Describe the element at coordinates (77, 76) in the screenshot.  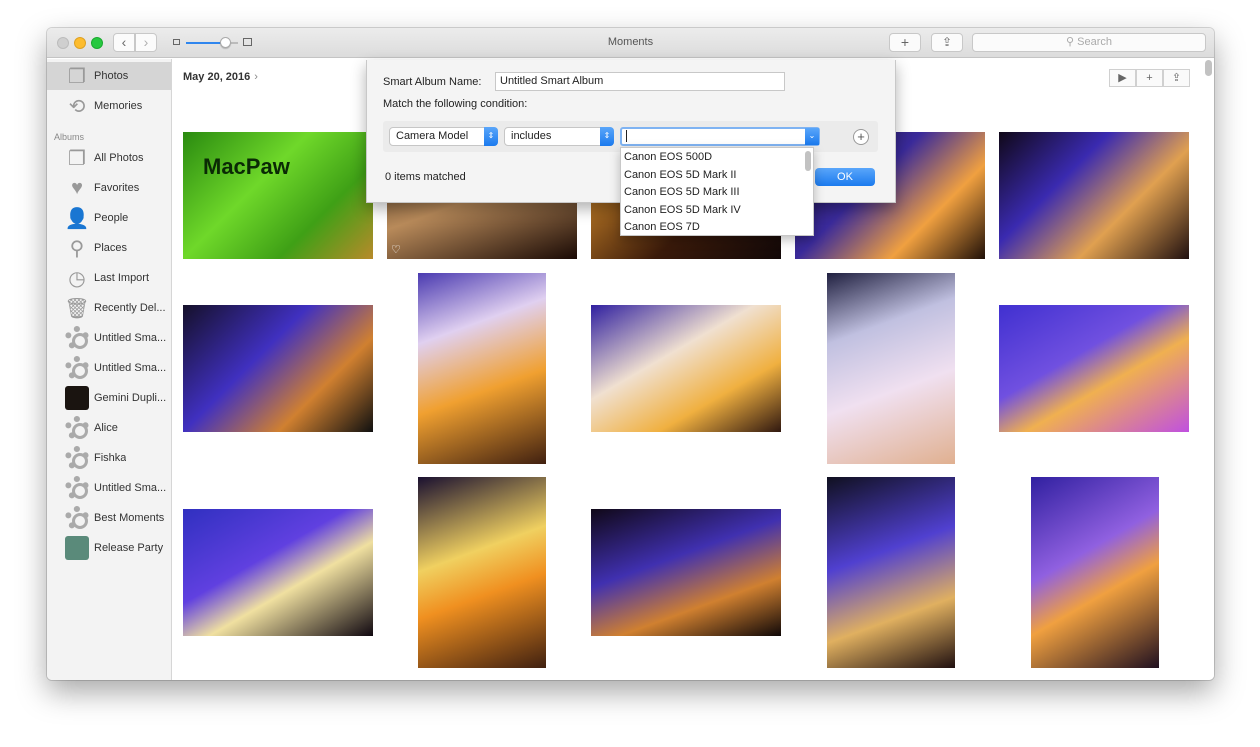
I see `photos-icon: ❐` at that location.